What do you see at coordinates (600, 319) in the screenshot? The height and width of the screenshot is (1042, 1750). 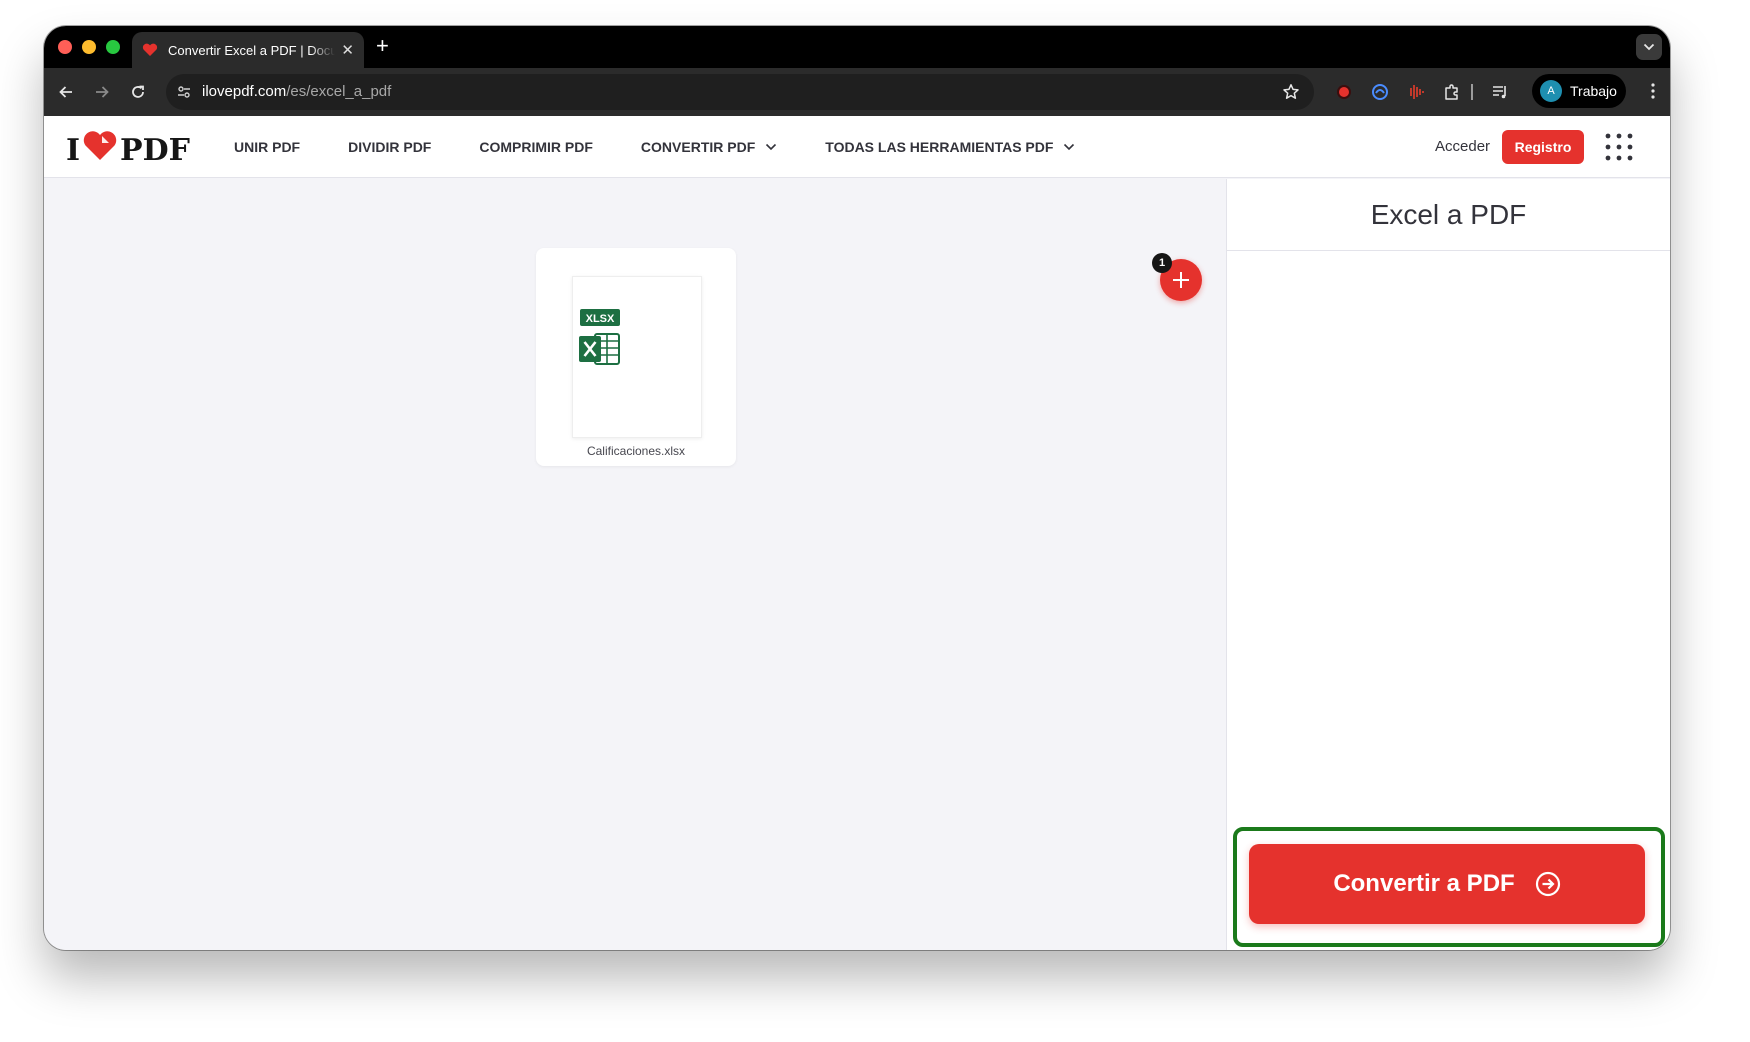 I see `file-type-badge: XLSX` at bounding box center [600, 319].